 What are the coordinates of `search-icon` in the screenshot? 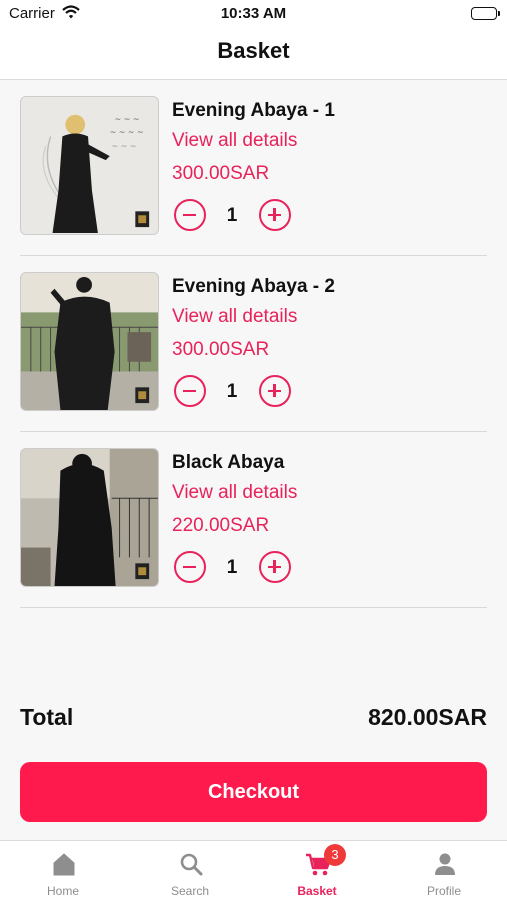 It's located at (191, 864).